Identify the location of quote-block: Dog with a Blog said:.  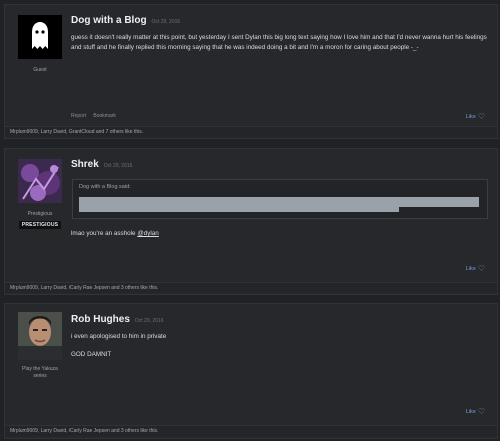
(280, 199).